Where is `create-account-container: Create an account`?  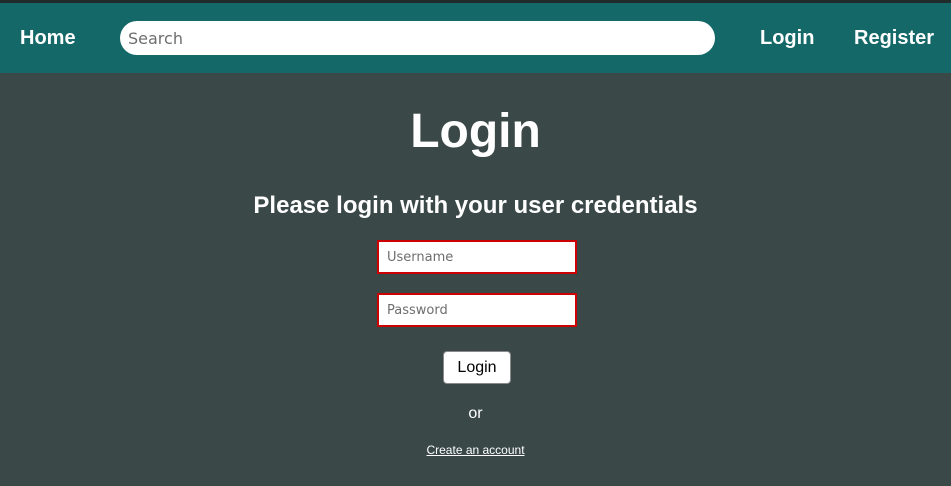 create-account-container: Create an account is located at coordinates (475, 450).